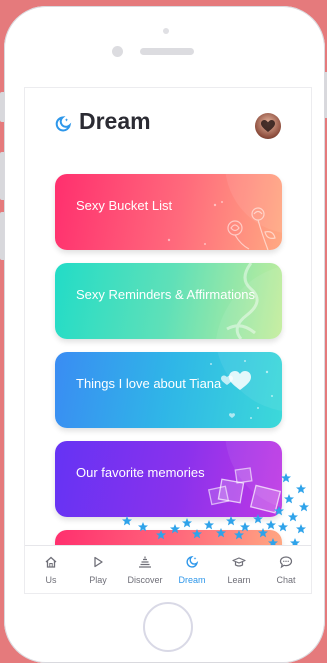 The width and height of the screenshot is (327, 663). Describe the element at coordinates (51, 569) in the screenshot. I see `tab-us: Us` at that location.